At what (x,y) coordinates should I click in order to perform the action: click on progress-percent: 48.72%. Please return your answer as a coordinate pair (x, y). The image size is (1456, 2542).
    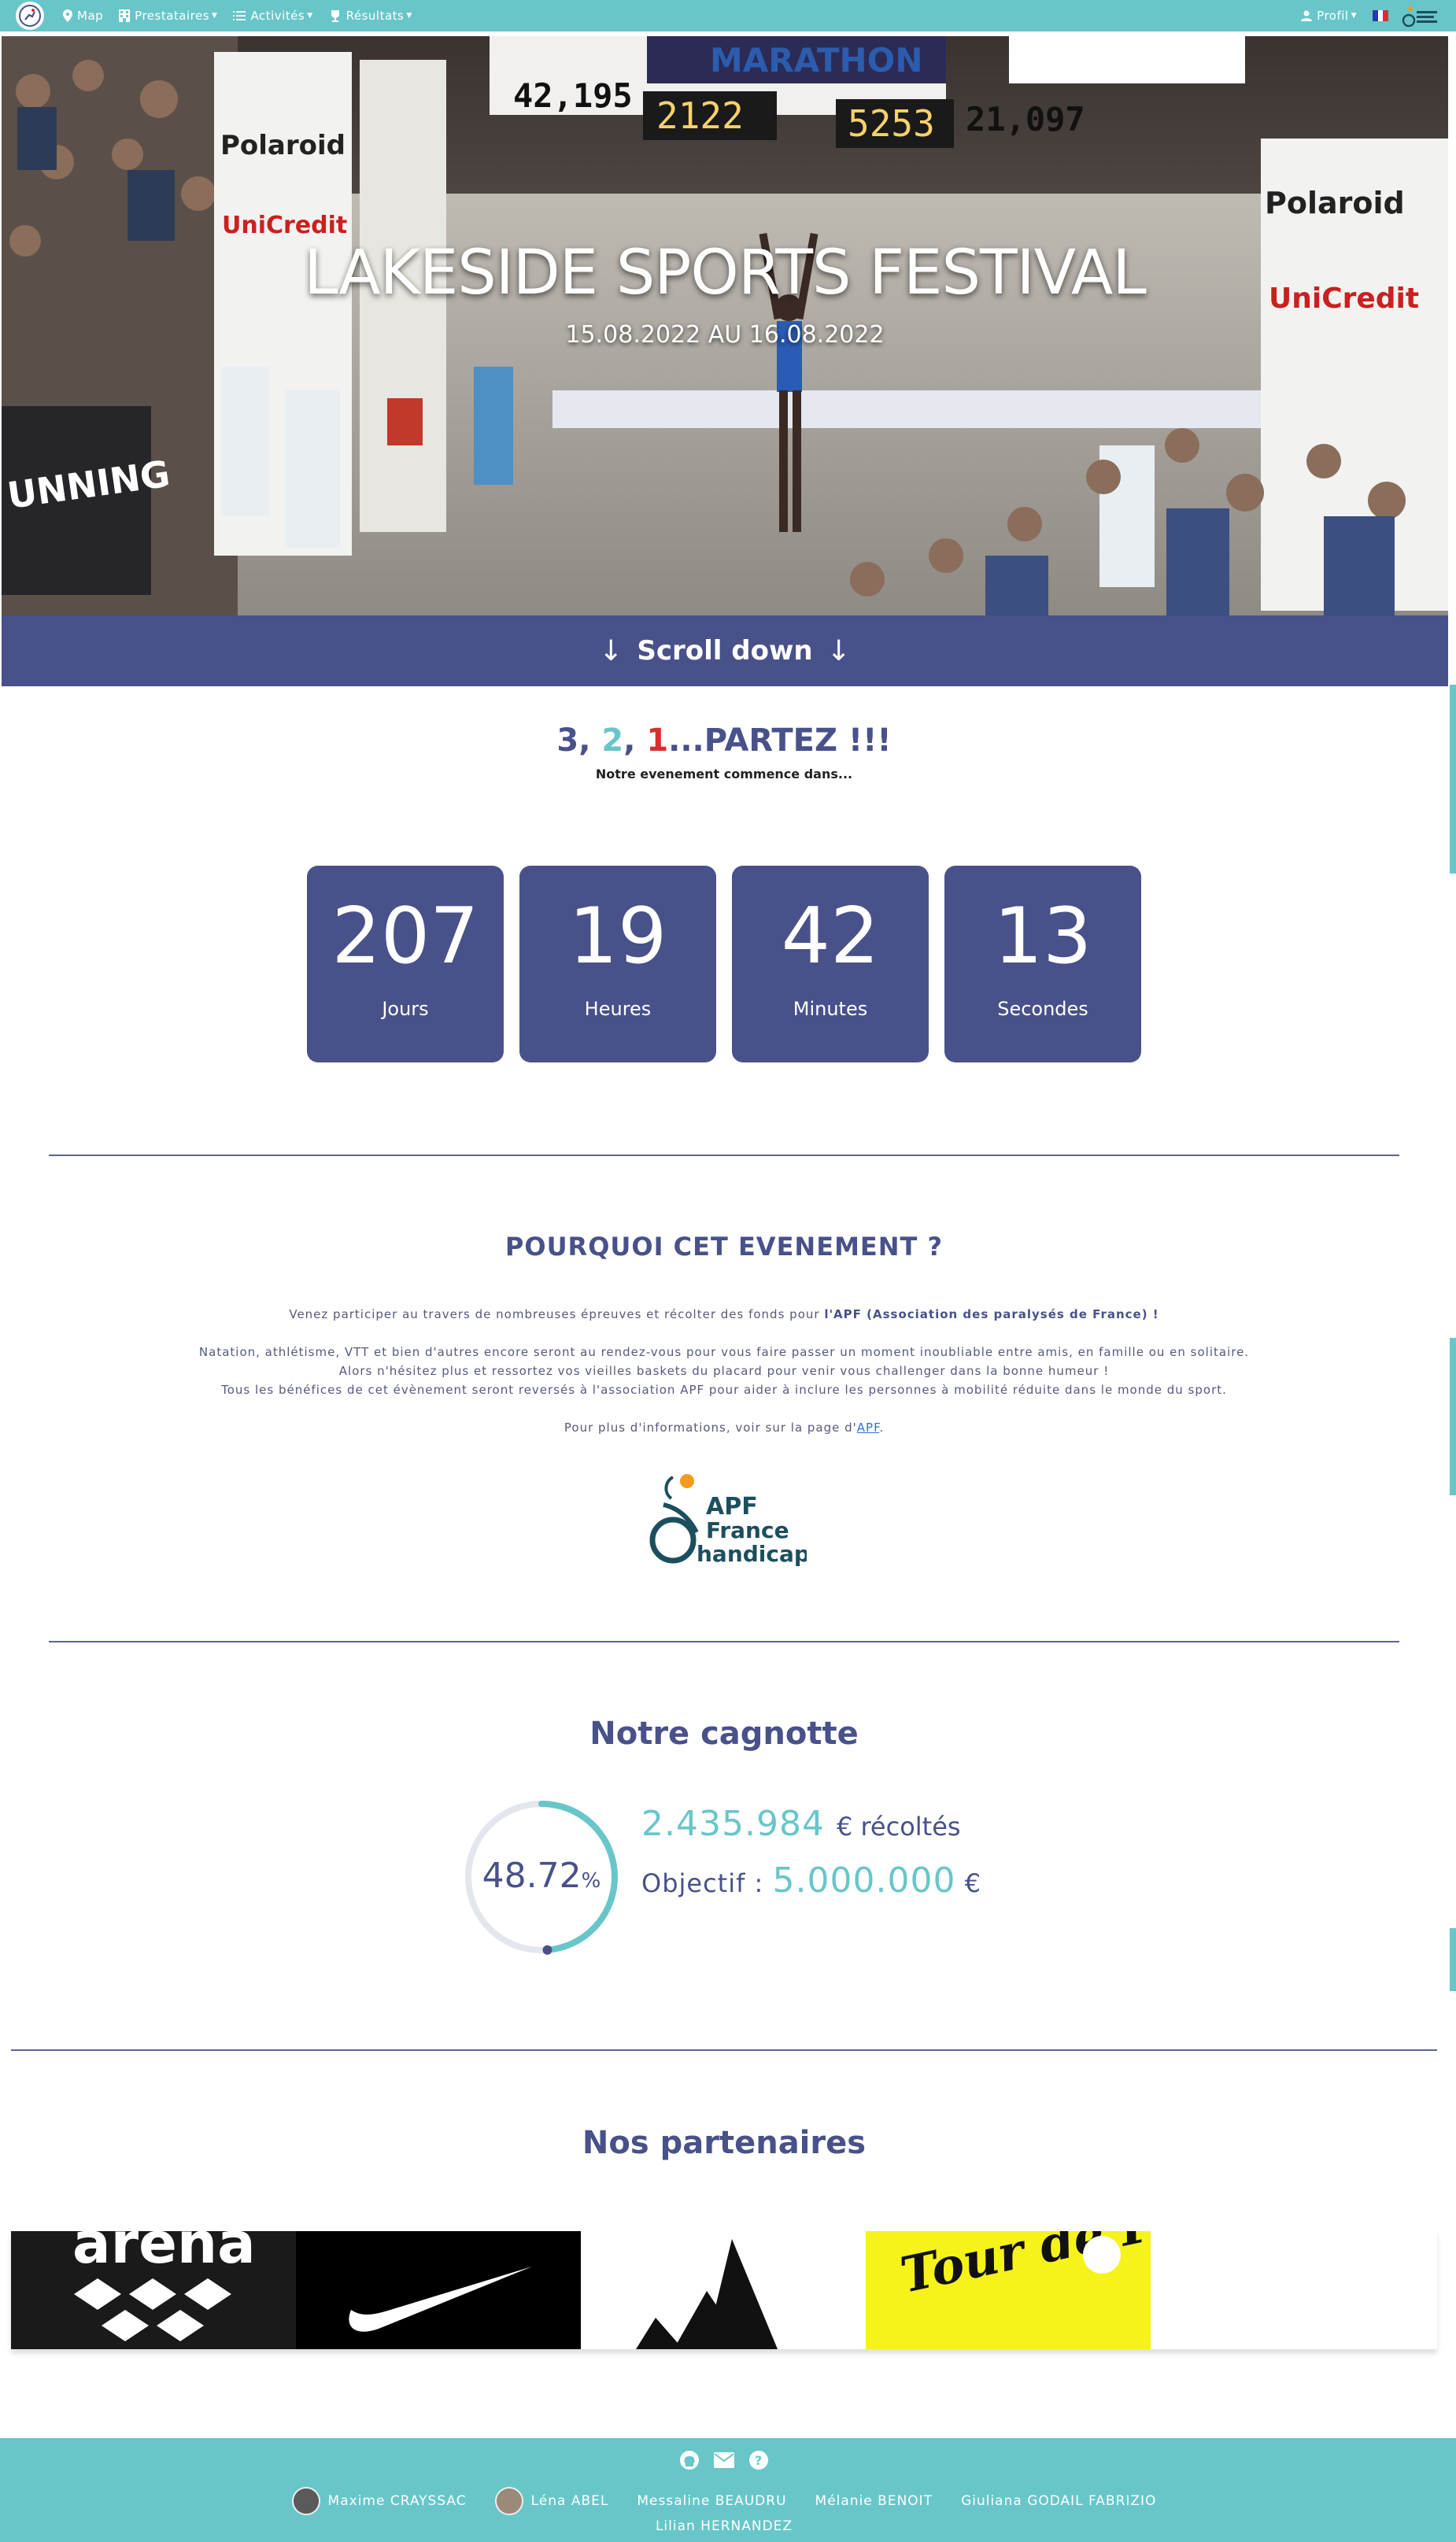
    Looking at the image, I should click on (541, 1876).